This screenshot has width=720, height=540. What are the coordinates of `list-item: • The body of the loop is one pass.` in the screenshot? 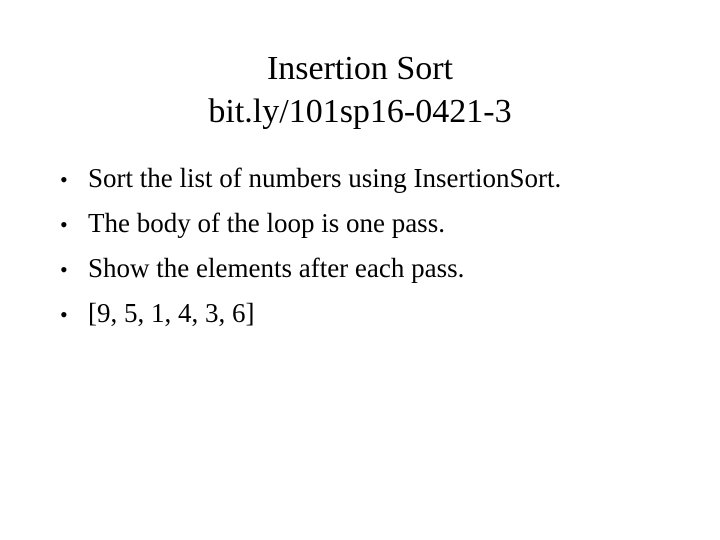 It's located at (376, 229).